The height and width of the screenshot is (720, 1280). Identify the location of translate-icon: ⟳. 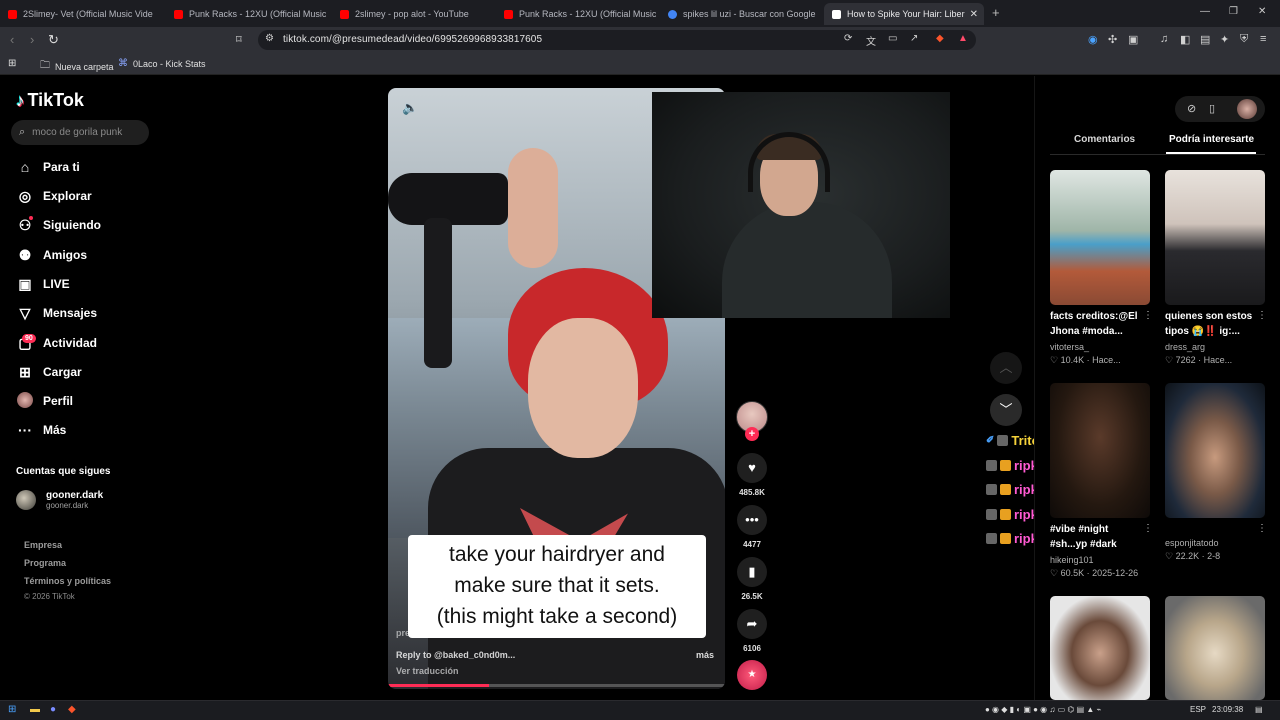
(848, 38).